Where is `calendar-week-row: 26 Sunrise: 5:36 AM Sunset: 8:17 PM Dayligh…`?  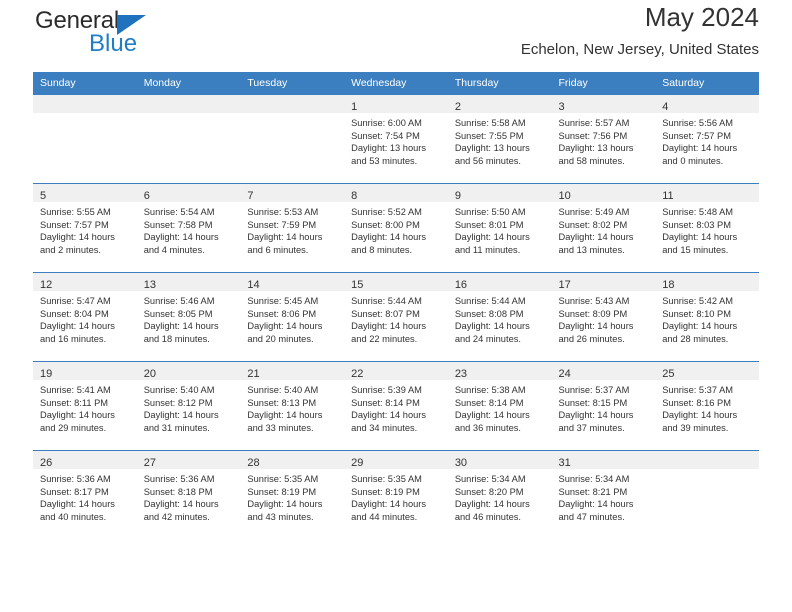
calendar-week-row: 26 Sunrise: 5:36 AM Sunset: 8:17 PM Dayligh… is located at coordinates (396, 495).